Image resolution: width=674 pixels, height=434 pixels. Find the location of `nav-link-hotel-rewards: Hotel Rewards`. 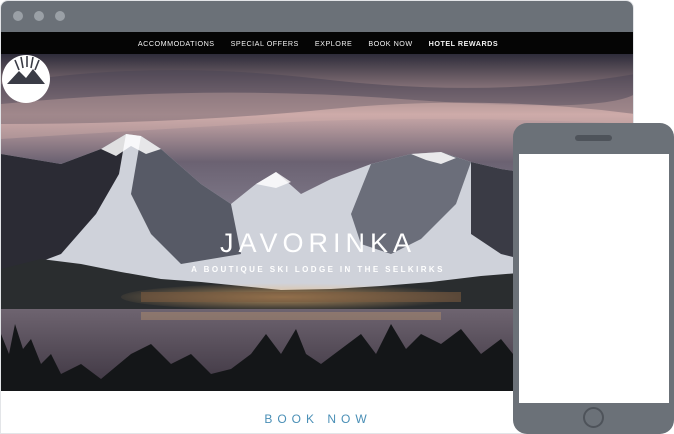

nav-link-hotel-rewards: Hotel Rewards is located at coordinates (463, 43).